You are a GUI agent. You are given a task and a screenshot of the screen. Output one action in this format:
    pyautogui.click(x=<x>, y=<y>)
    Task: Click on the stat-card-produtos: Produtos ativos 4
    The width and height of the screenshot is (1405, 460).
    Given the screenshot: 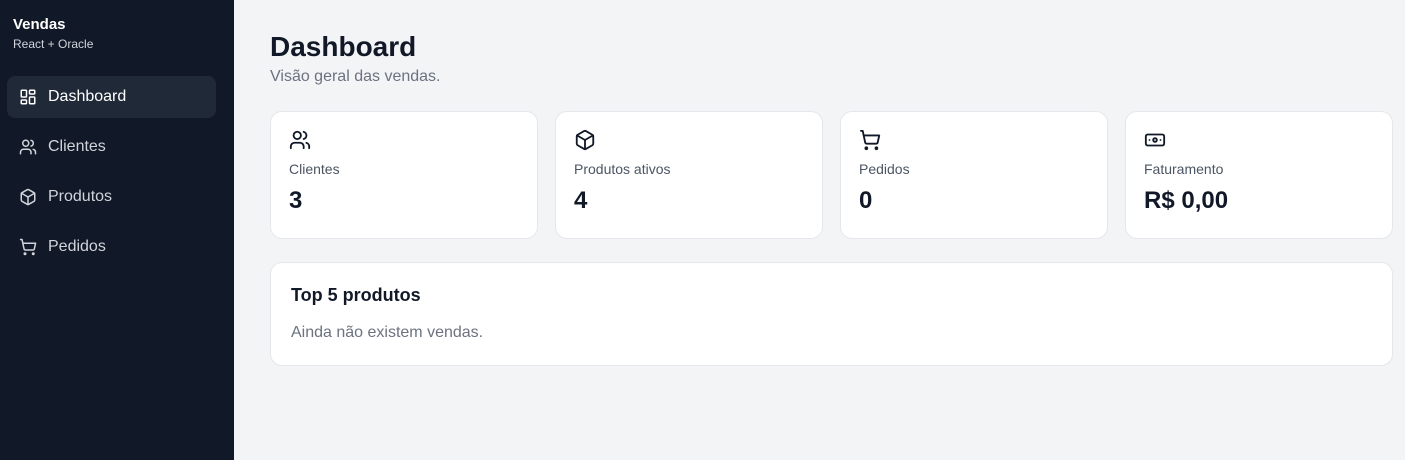 What is the action you would take?
    pyautogui.click(x=689, y=175)
    